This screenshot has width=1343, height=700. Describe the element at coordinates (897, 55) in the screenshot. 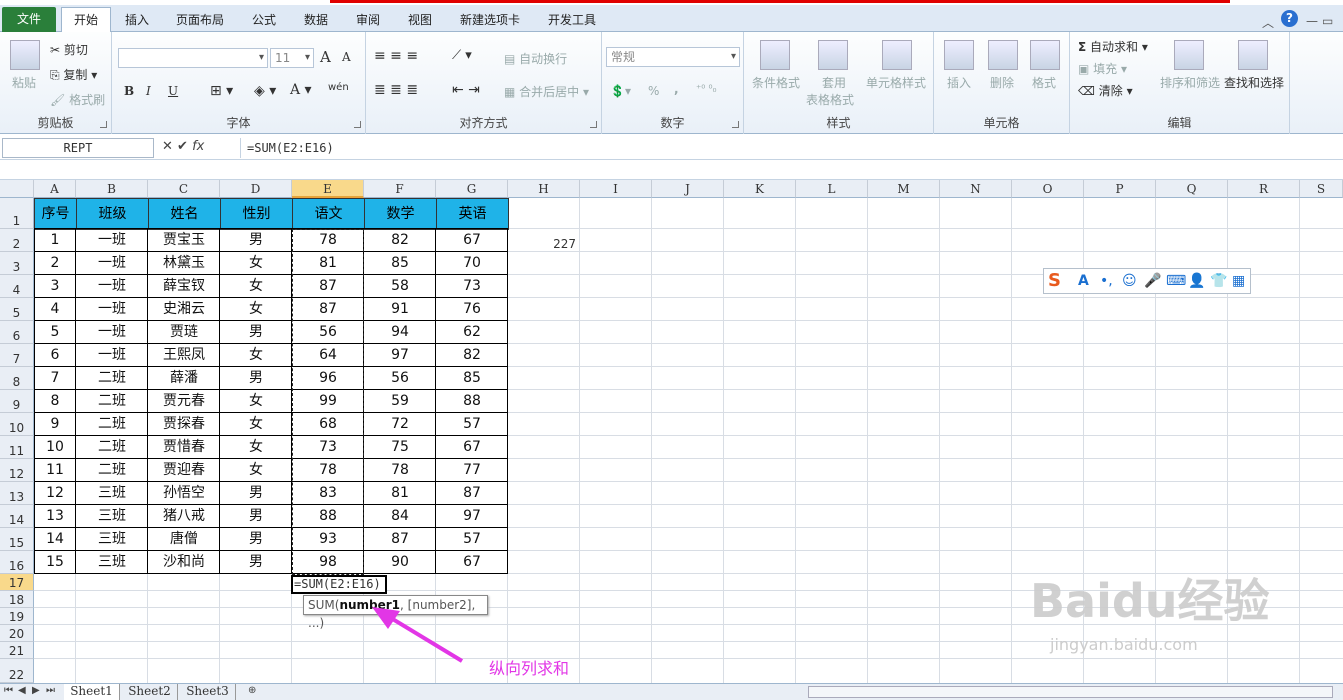

I see `cell-styles-icon` at that location.